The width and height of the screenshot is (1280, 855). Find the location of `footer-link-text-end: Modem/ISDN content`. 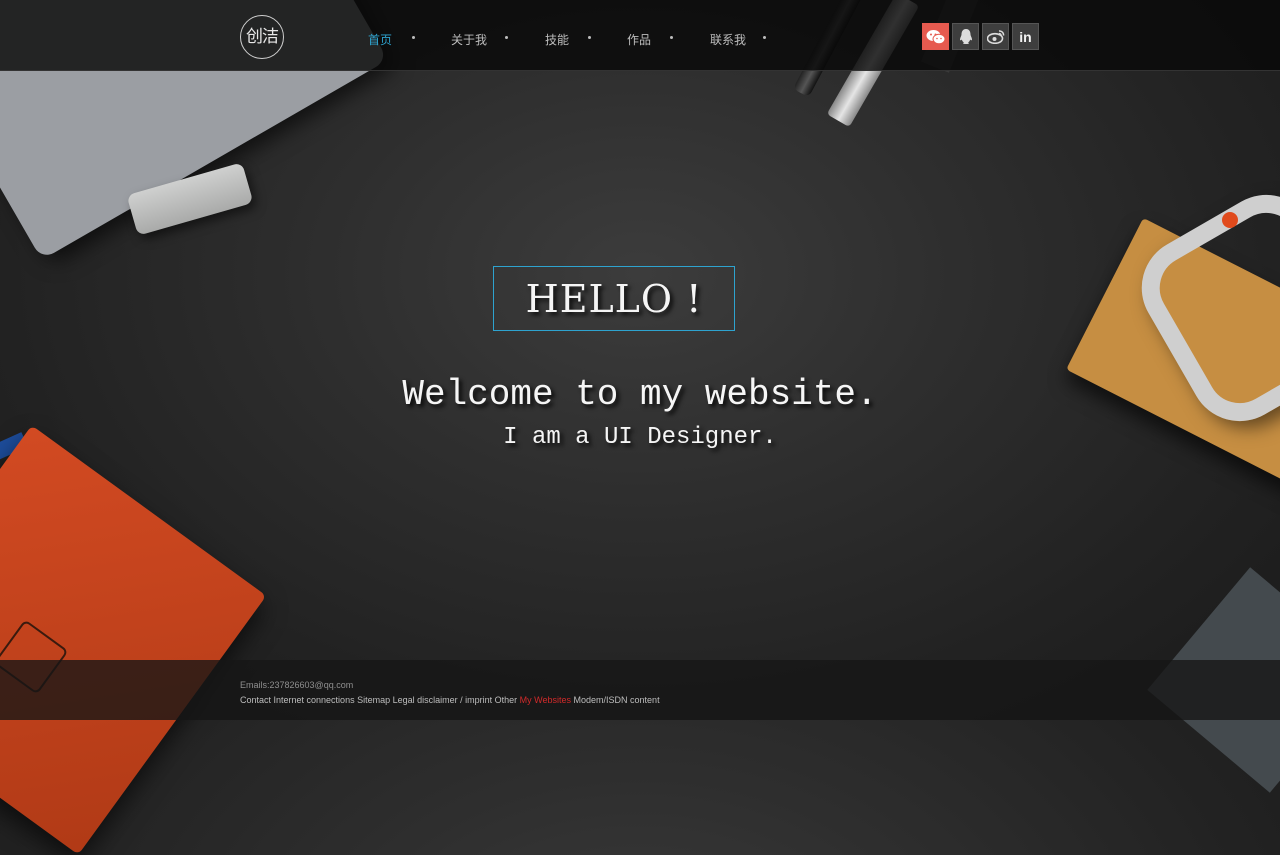

footer-link-text-end: Modem/ISDN content is located at coordinates (617, 700).